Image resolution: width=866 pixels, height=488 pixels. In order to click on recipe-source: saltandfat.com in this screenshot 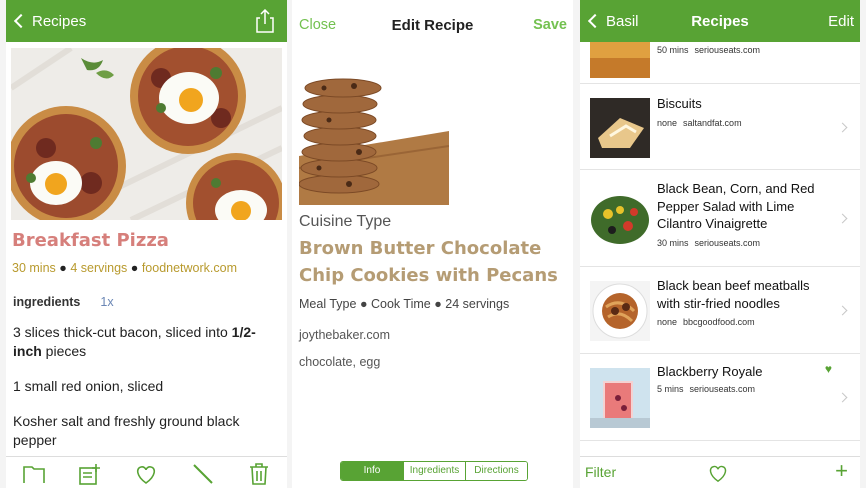, I will do `click(712, 123)`.